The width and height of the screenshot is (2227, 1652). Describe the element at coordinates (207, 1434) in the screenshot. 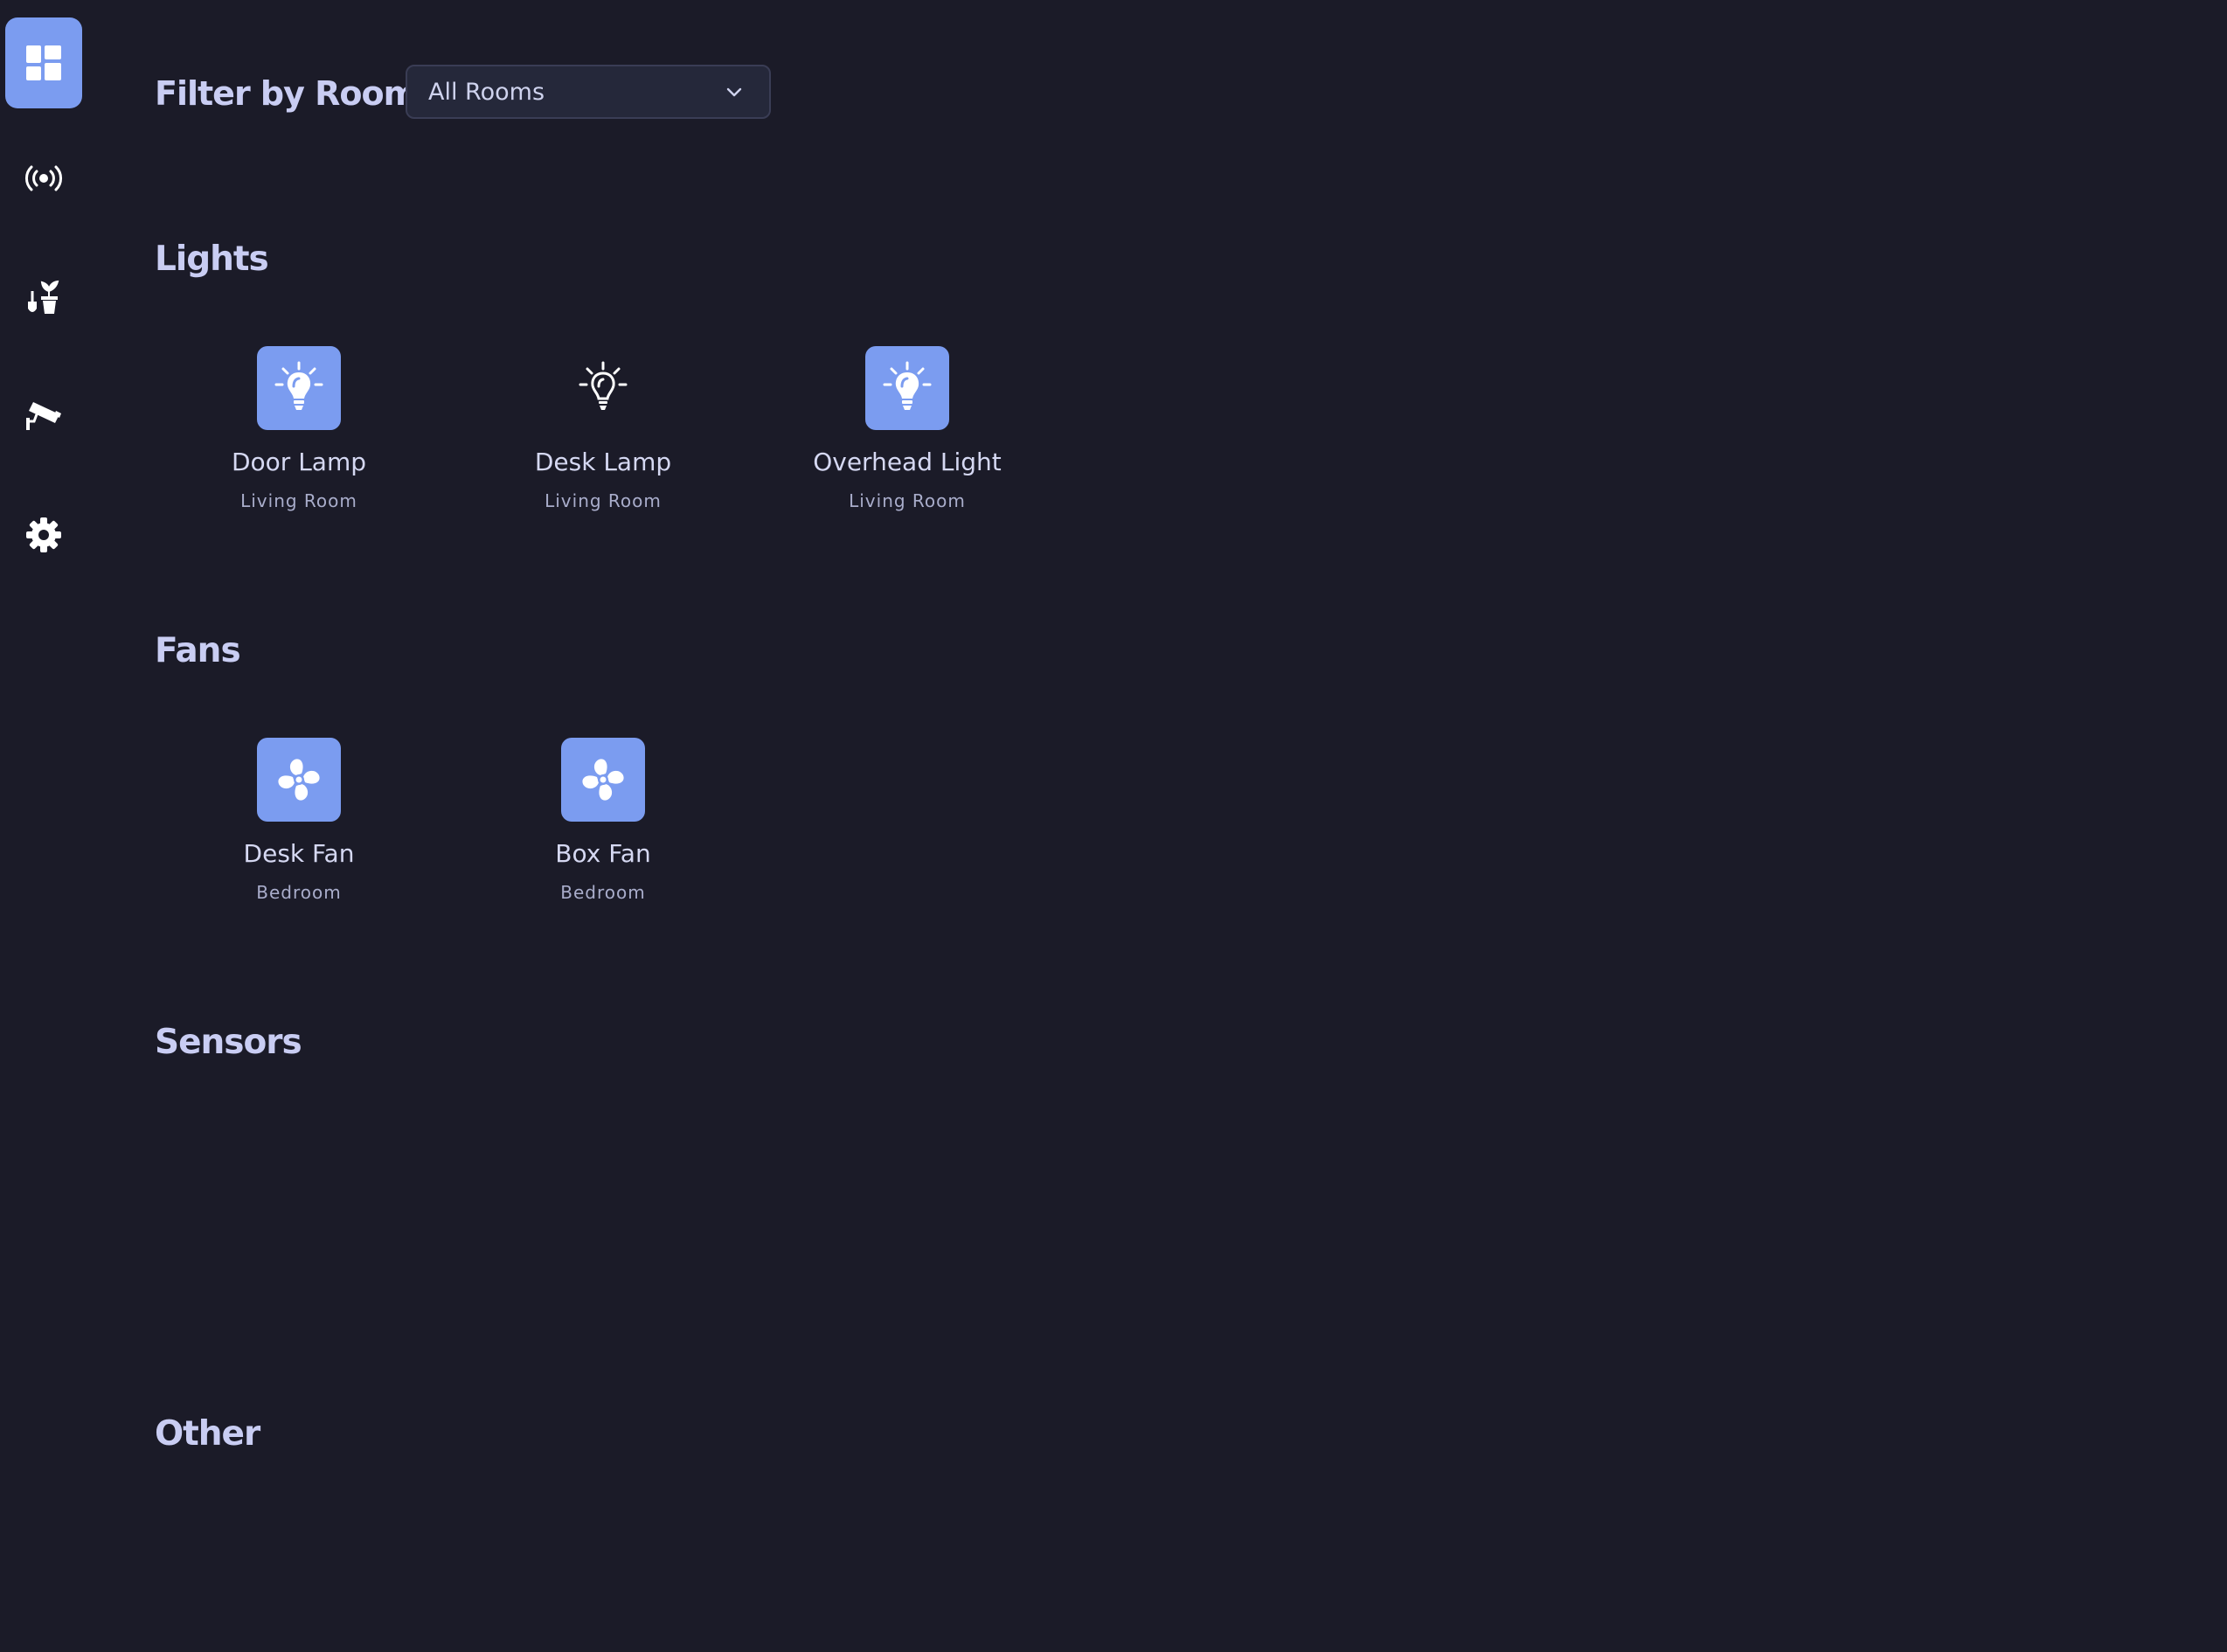

I see `section-title-other: Other` at that location.